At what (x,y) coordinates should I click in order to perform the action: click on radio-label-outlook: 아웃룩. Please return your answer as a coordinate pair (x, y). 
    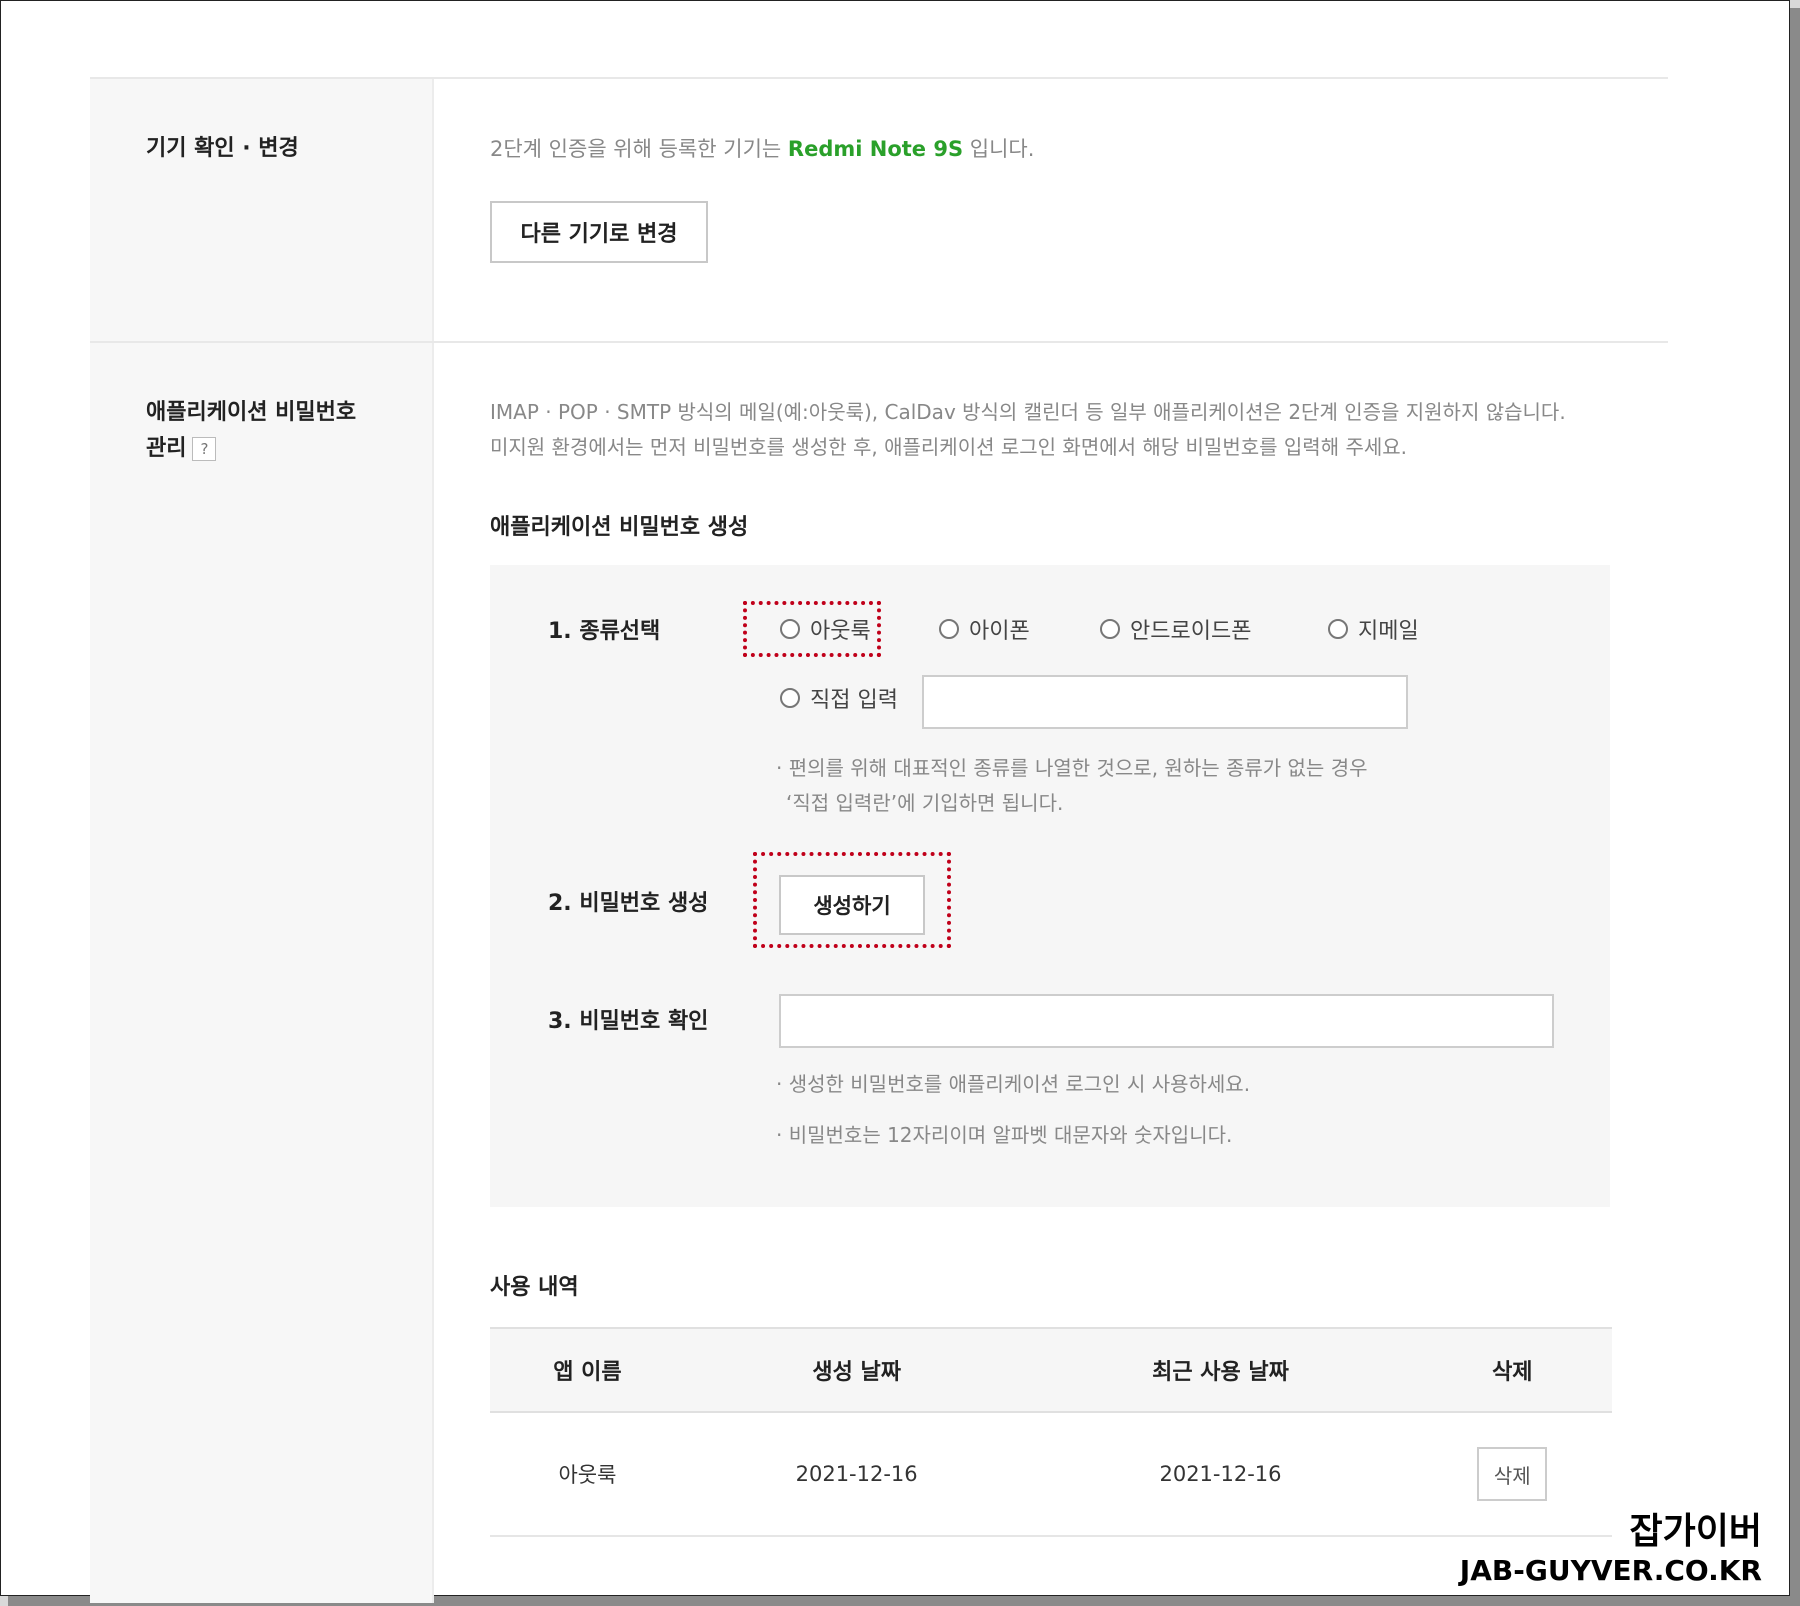
    Looking at the image, I should click on (840, 631).